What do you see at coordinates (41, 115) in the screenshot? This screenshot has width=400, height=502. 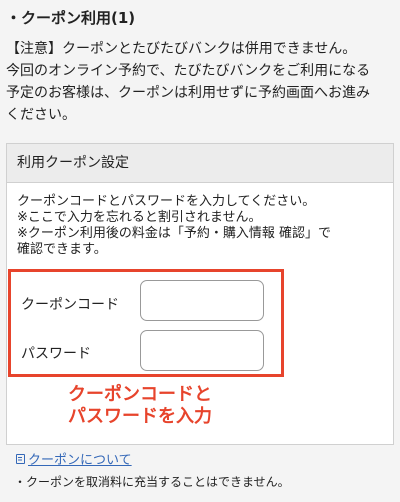 I see `notice-line: ください。` at bounding box center [41, 115].